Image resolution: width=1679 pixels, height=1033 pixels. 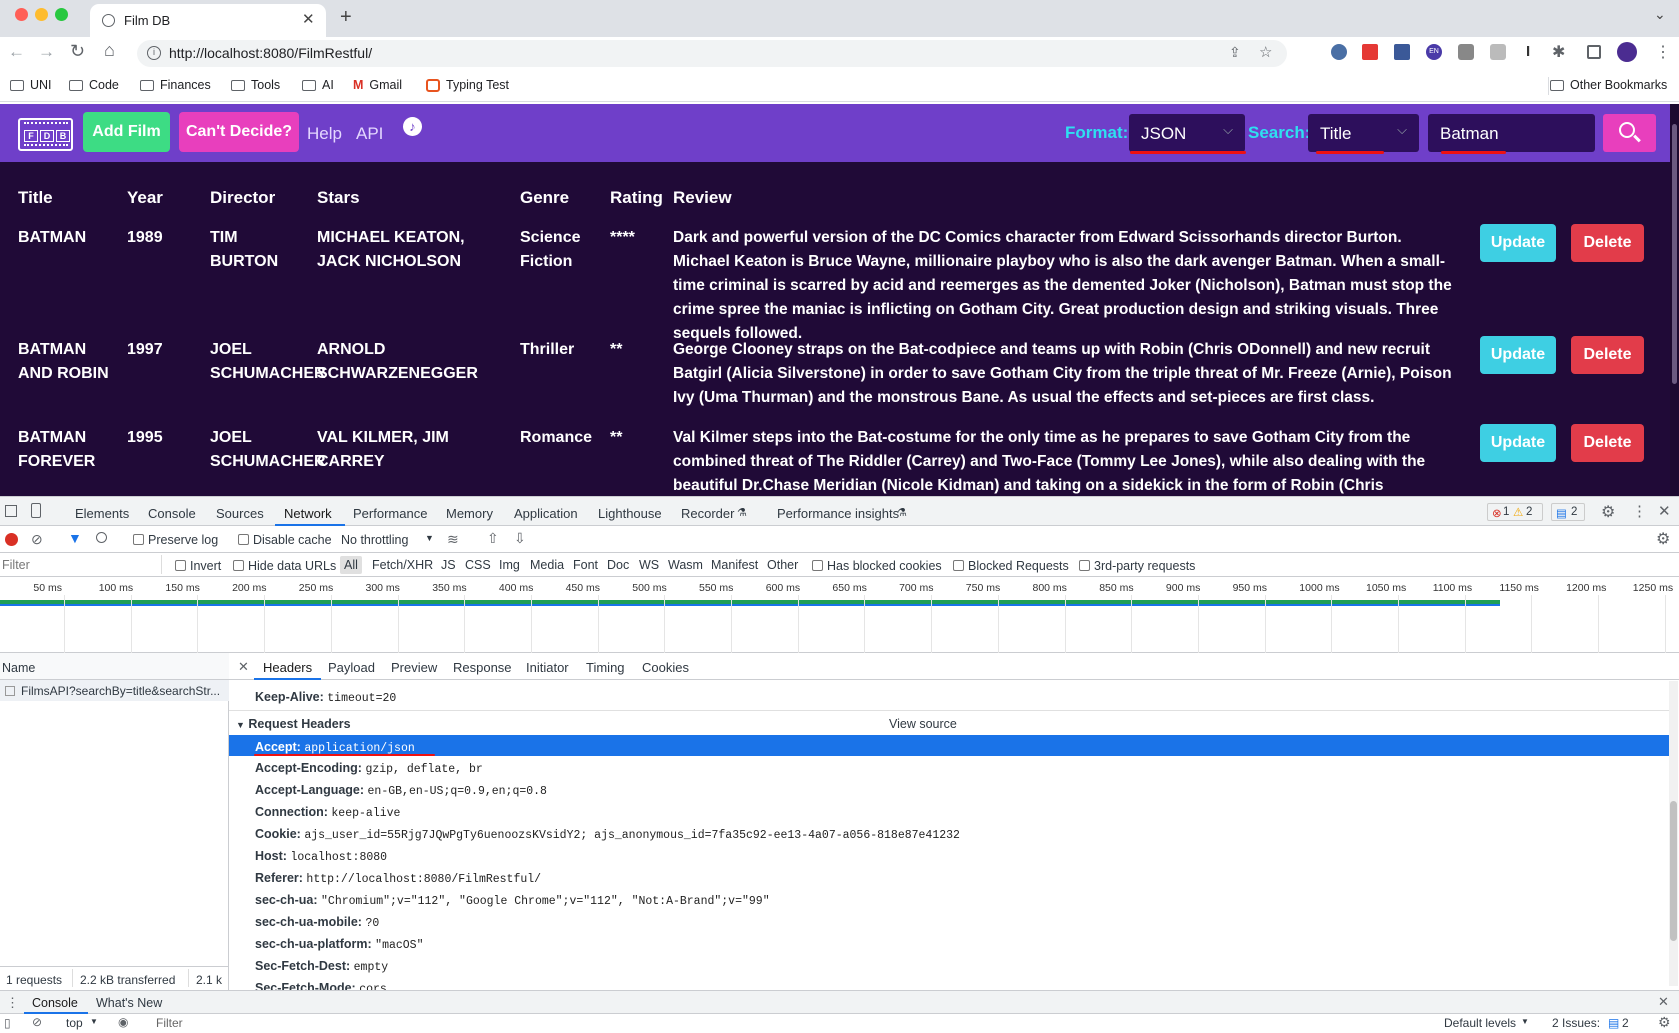 I want to click on browser-tab: Film DB ✕, so click(x=208, y=20).